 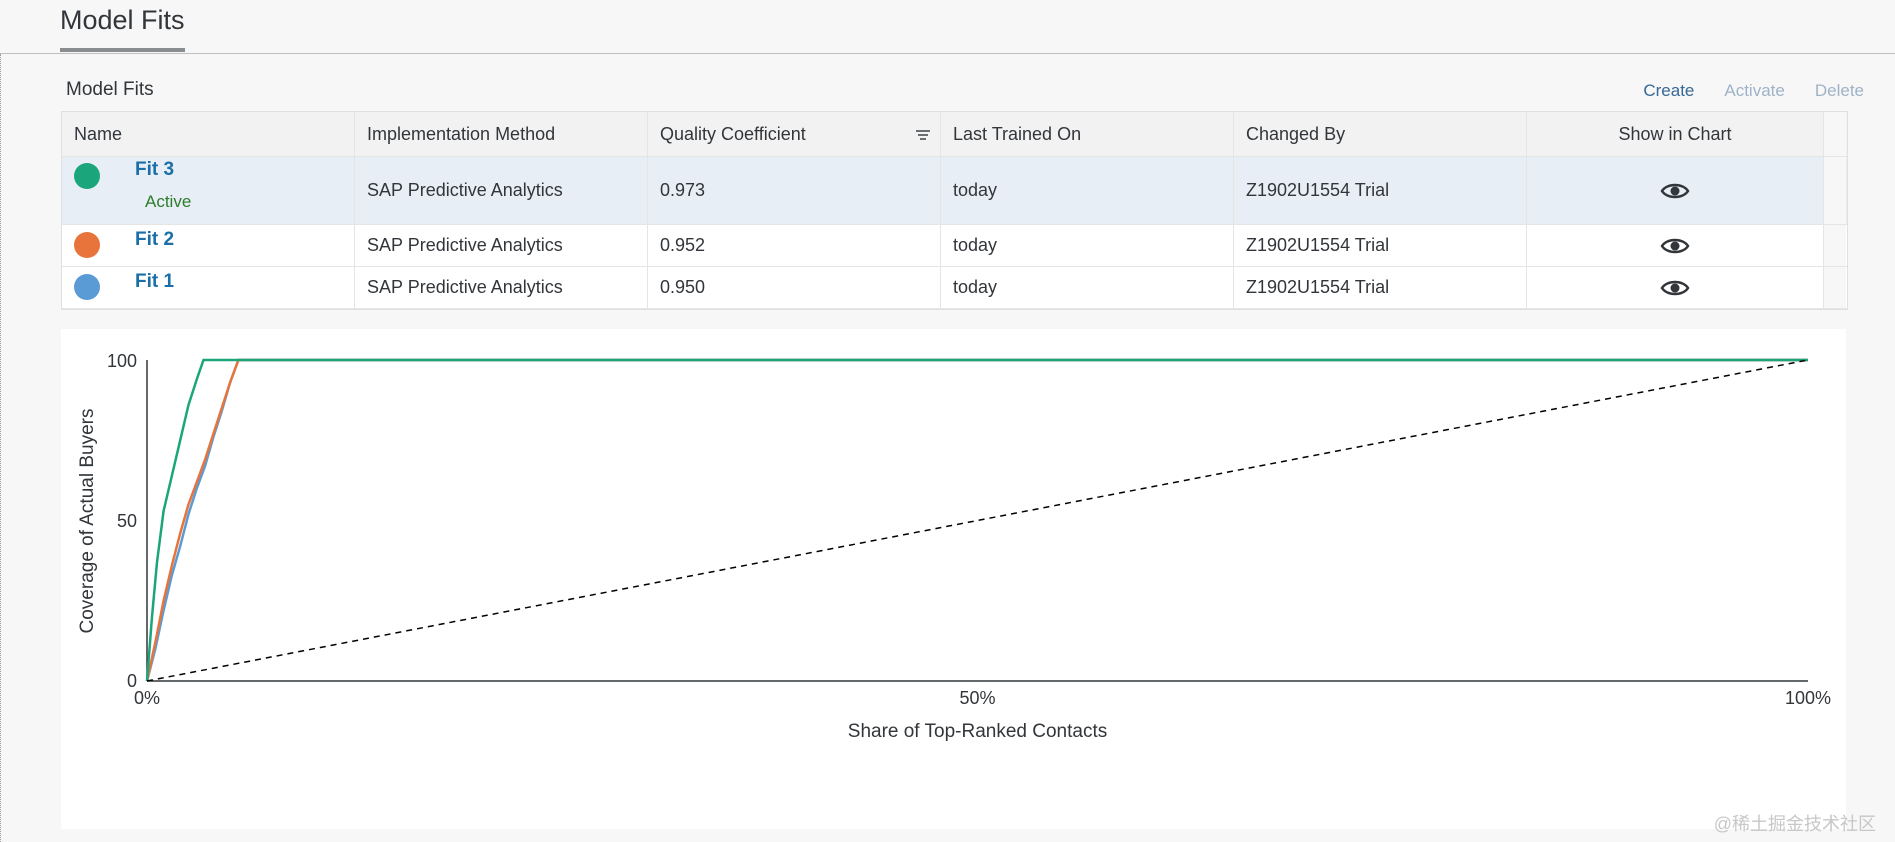 What do you see at coordinates (977, 731) in the screenshot?
I see `x-axis-title: Share of Top-Ranked Contacts` at bounding box center [977, 731].